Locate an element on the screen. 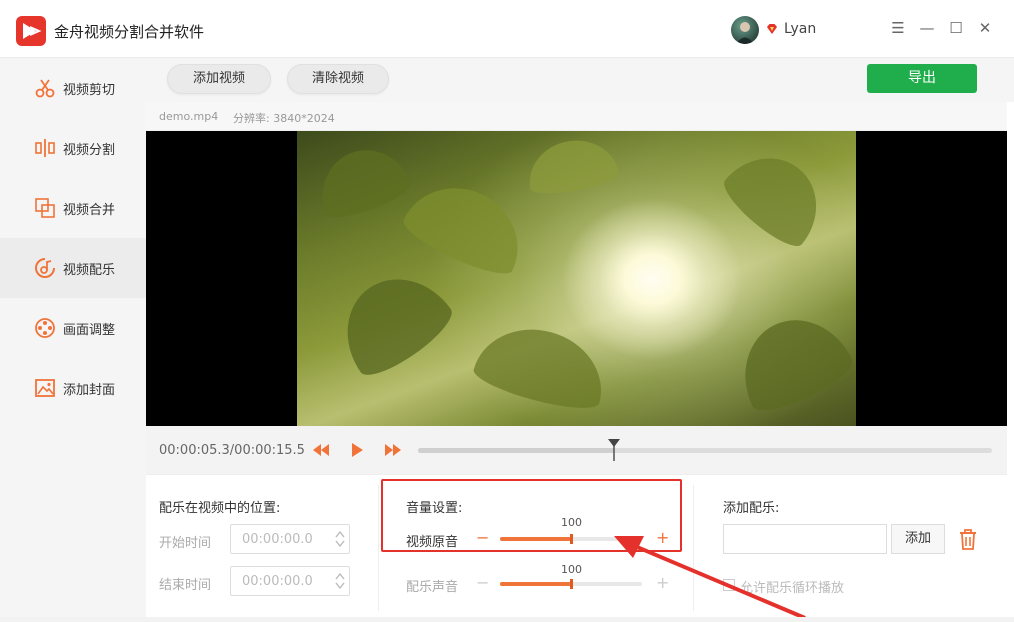 The height and width of the screenshot is (622, 1014). trash-icon is located at coordinates (968, 539).